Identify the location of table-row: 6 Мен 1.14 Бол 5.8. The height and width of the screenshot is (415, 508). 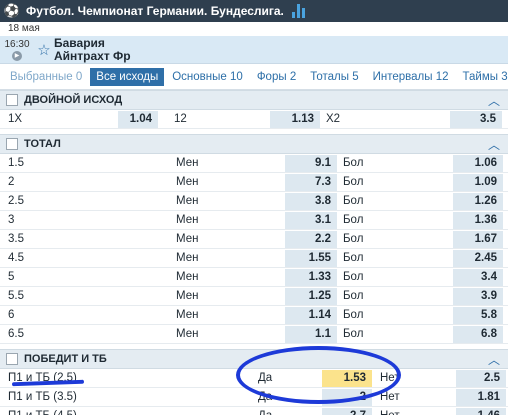
(254, 315).